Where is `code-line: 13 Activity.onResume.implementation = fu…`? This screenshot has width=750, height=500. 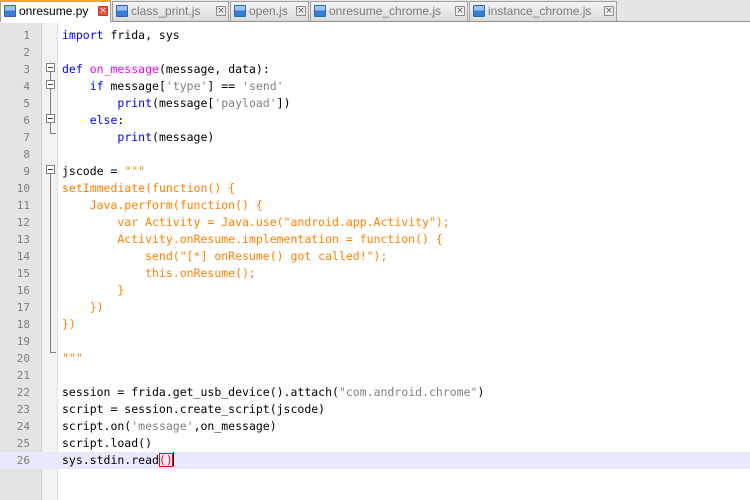 code-line: 13 Activity.onResume.implementation = fu… is located at coordinates (375, 239).